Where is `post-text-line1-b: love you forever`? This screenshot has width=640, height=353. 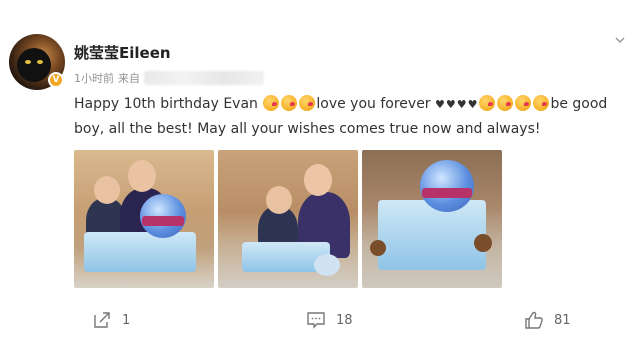 post-text-line1-b: love you forever is located at coordinates (376, 104).